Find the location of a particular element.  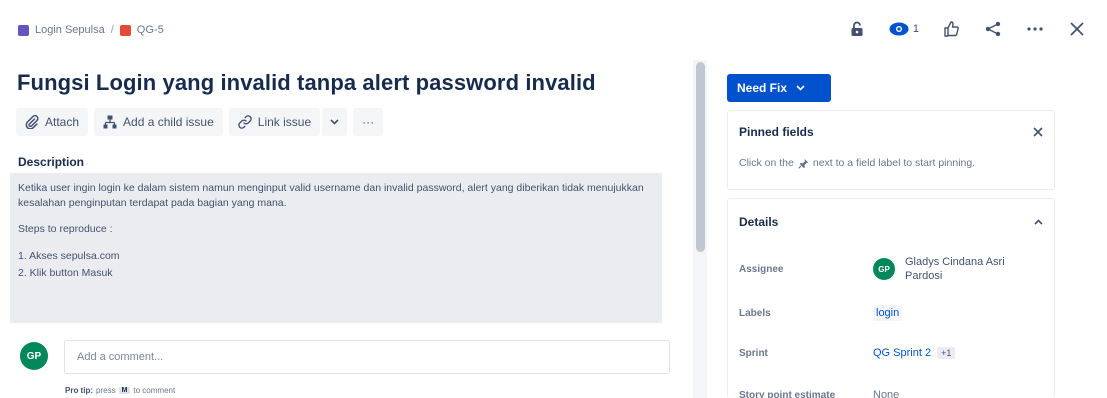

add-child-issue-button: Add a child issue is located at coordinates (158, 122).